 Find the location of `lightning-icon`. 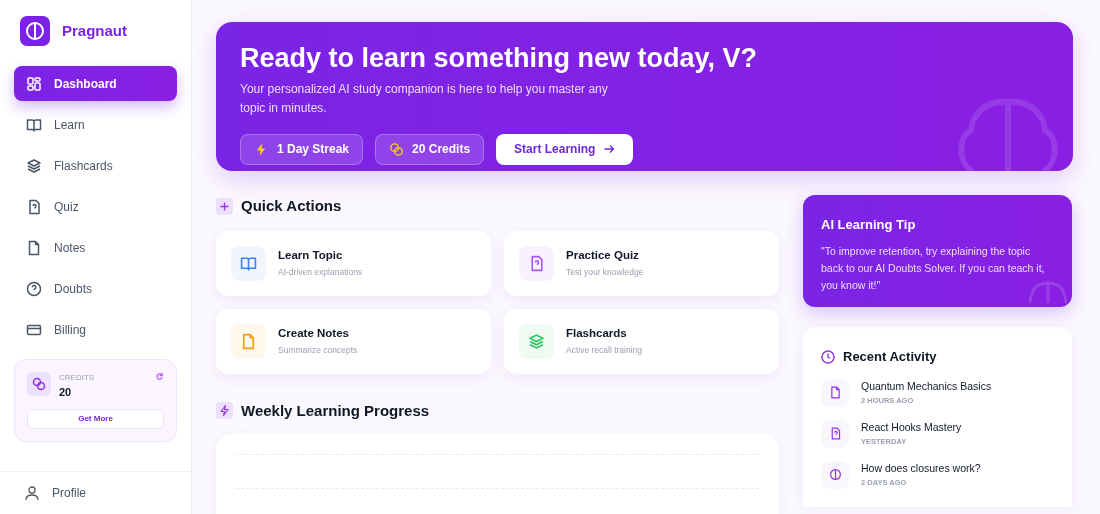

lightning-icon is located at coordinates (224, 411).